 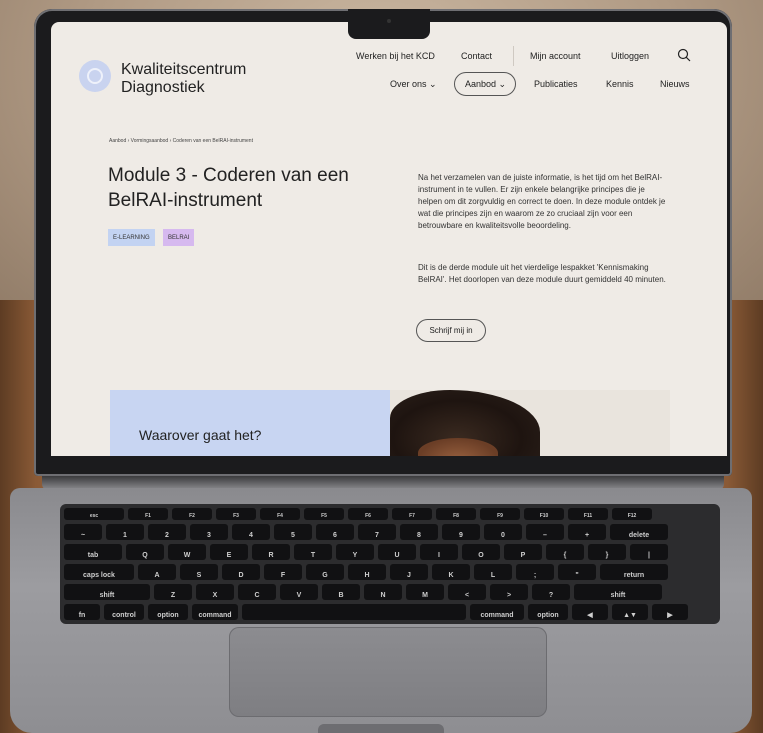 I want to click on key-x: X, so click(x=215, y=592).